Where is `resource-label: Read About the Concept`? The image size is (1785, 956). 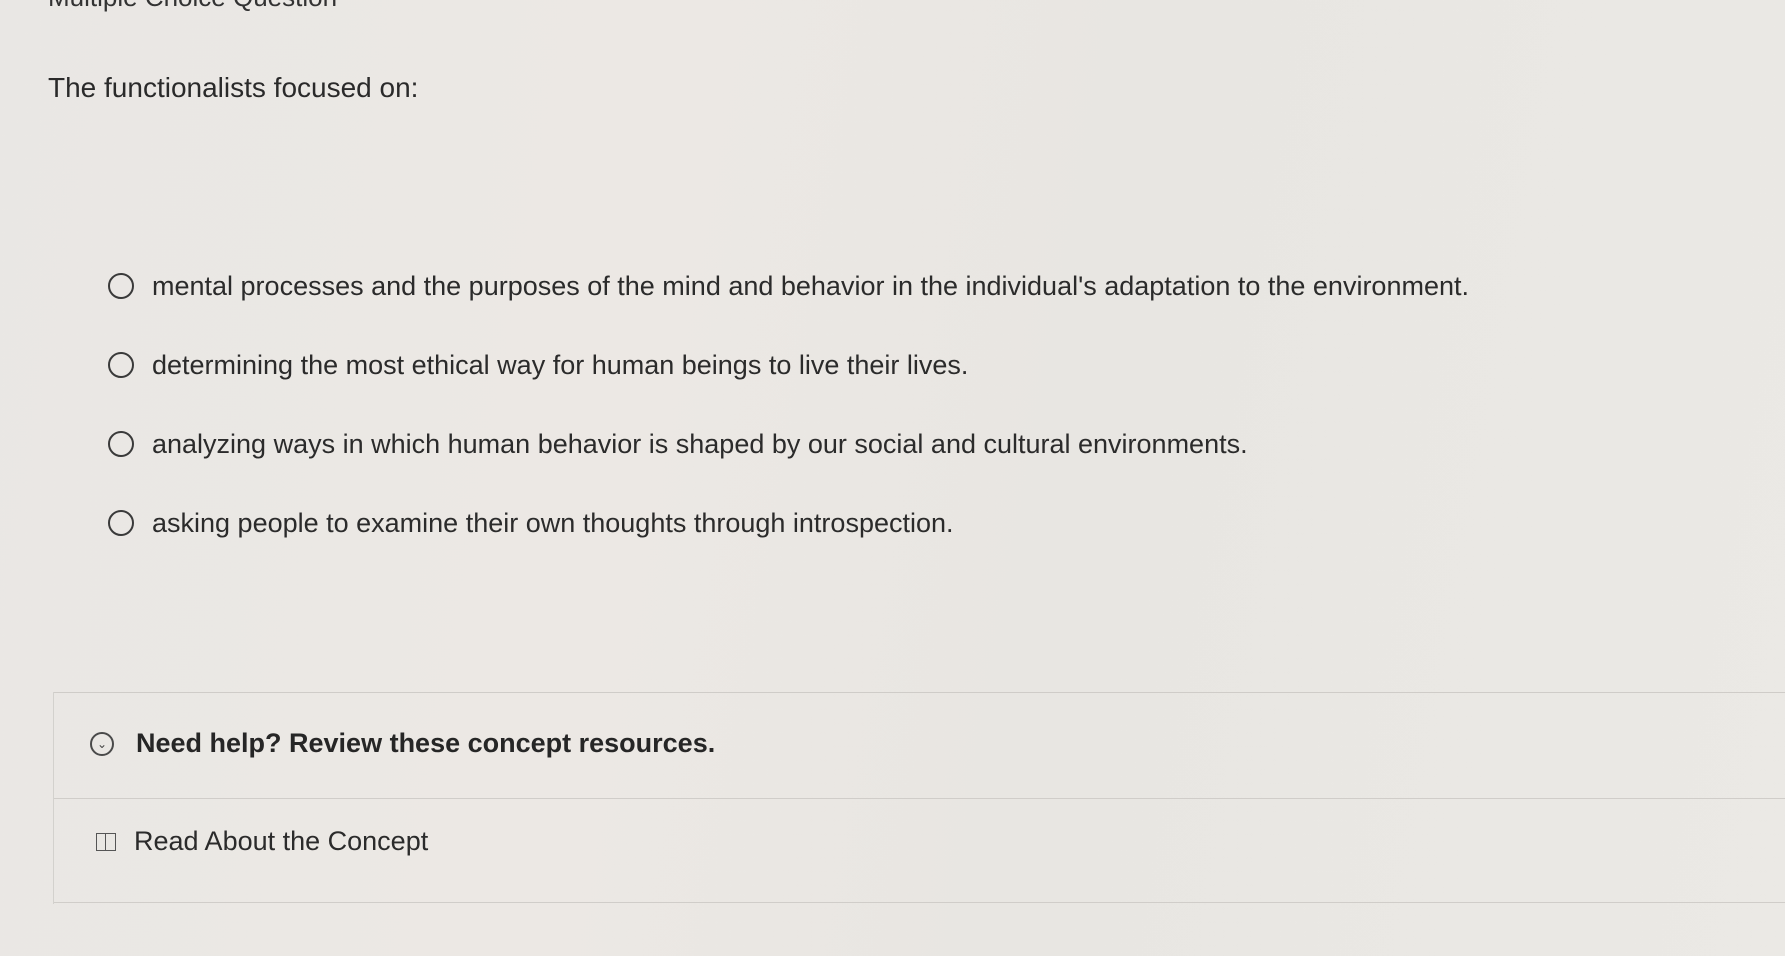
resource-label: Read About the Concept is located at coordinates (281, 841).